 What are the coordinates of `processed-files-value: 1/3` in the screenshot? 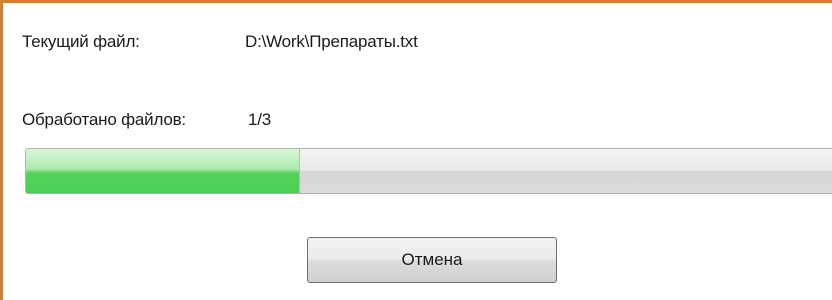 It's located at (260, 119).